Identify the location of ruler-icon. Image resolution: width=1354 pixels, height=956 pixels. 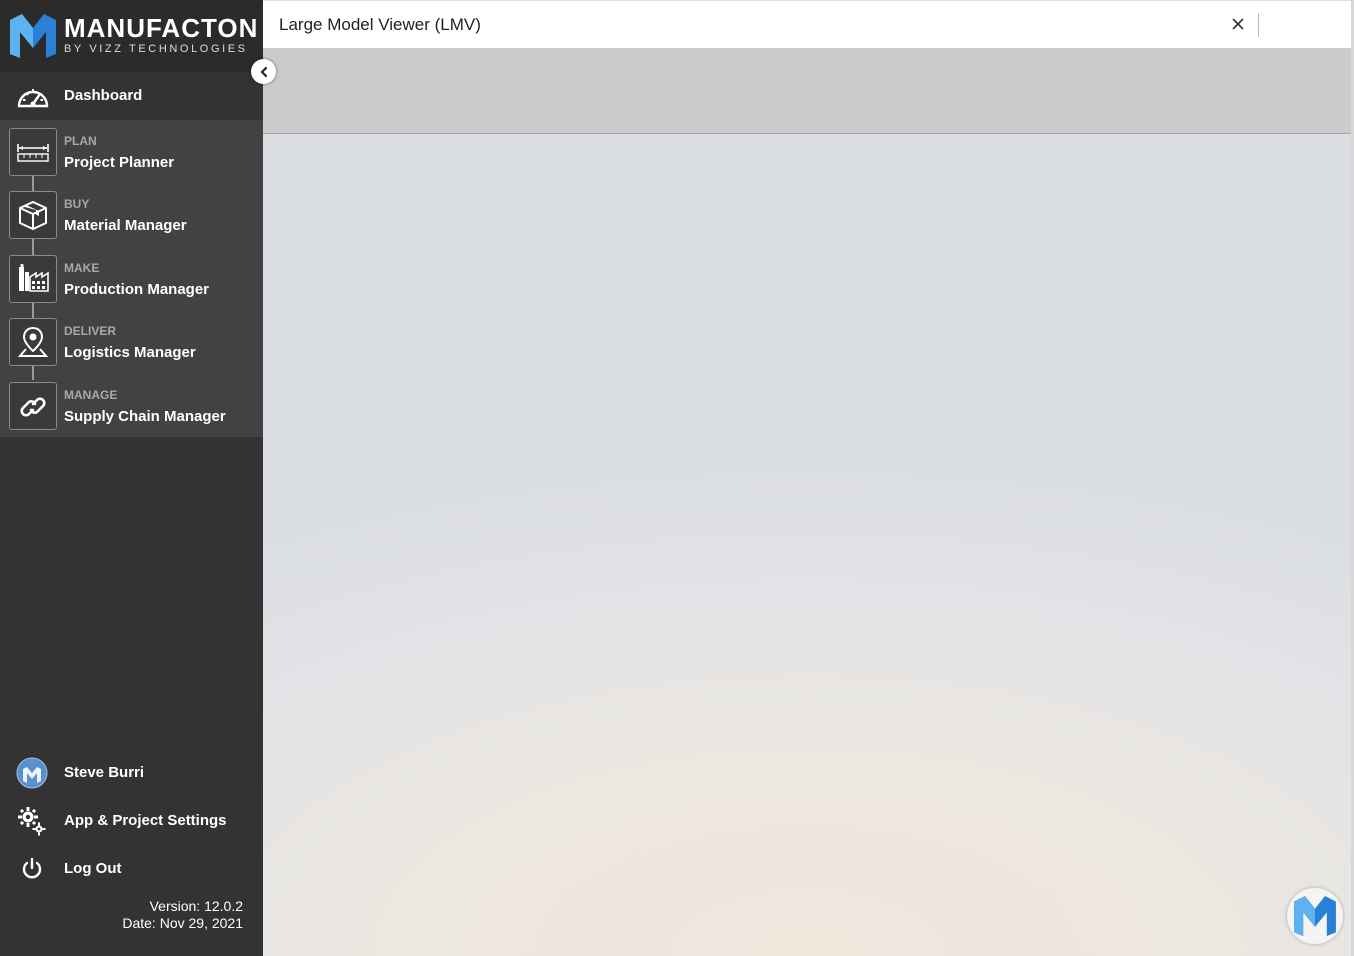
(33, 152).